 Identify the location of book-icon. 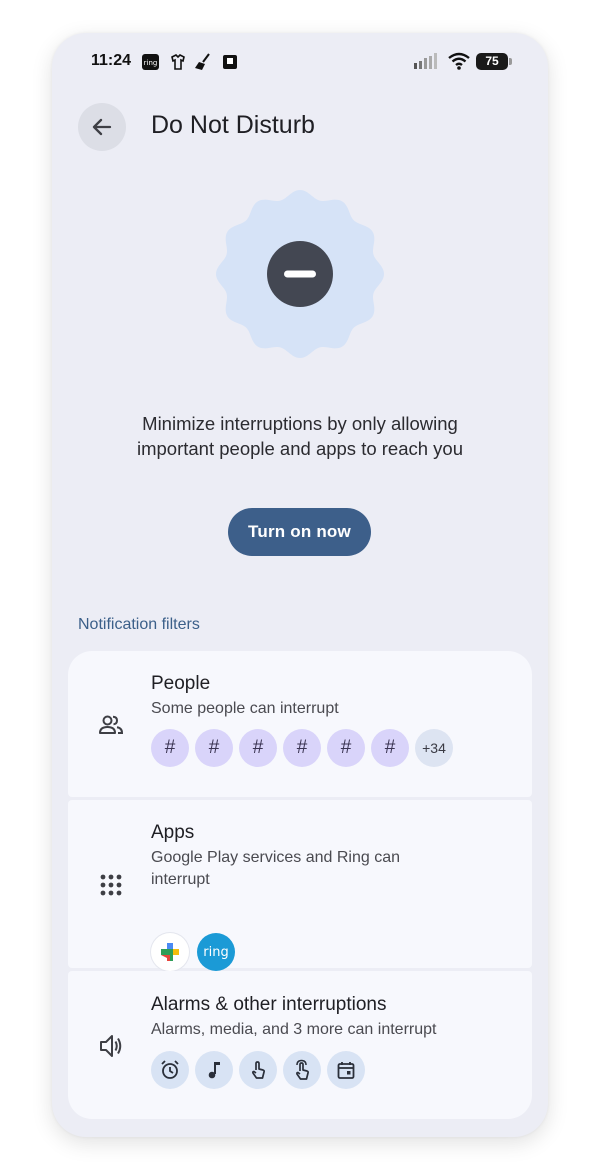
(230, 62).